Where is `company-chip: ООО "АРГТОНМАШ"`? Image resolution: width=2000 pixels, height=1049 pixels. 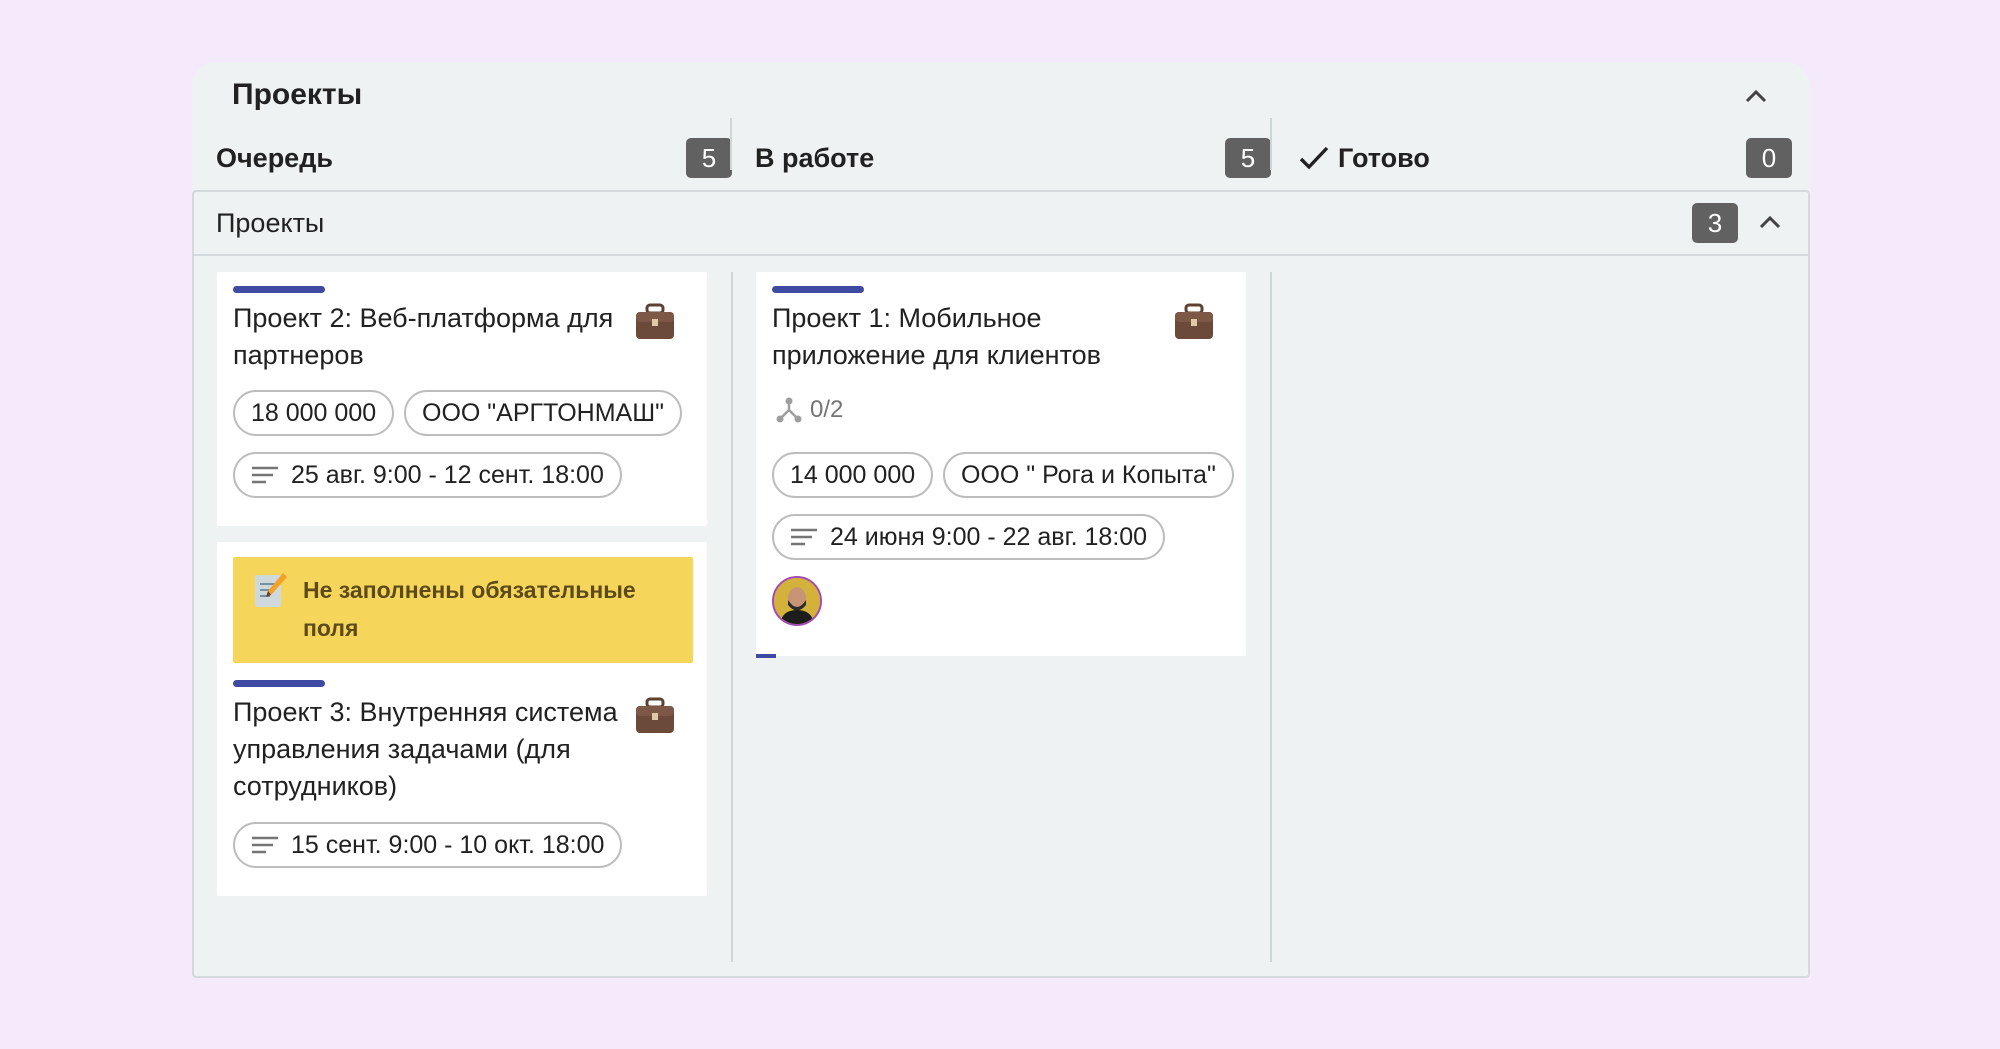 company-chip: ООО "АРГТОНМАШ" is located at coordinates (543, 413).